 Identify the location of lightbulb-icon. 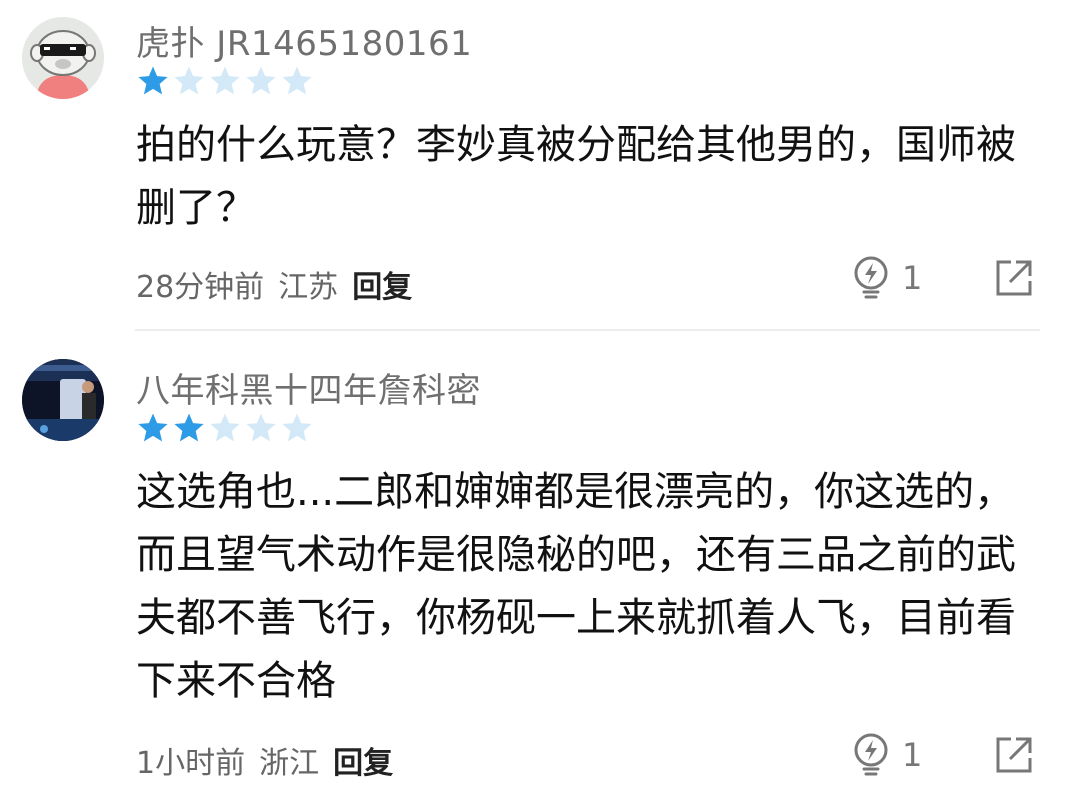
(871, 754).